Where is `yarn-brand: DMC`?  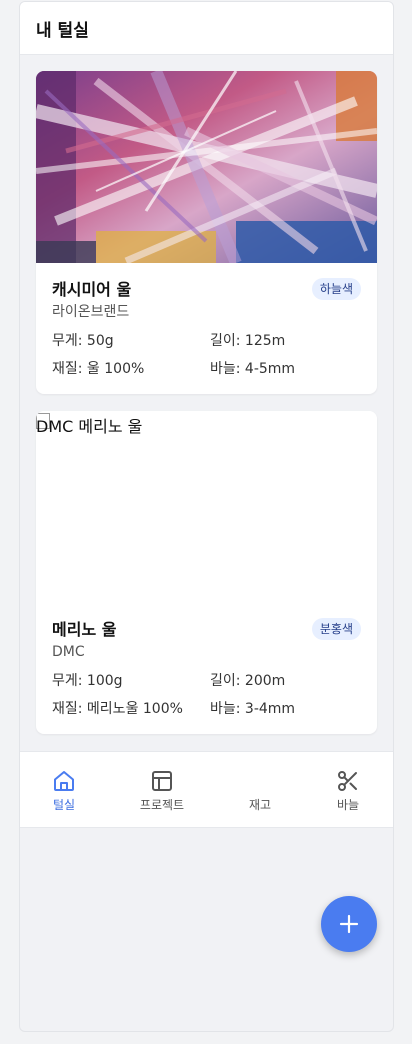 yarn-brand: DMC is located at coordinates (68, 652).